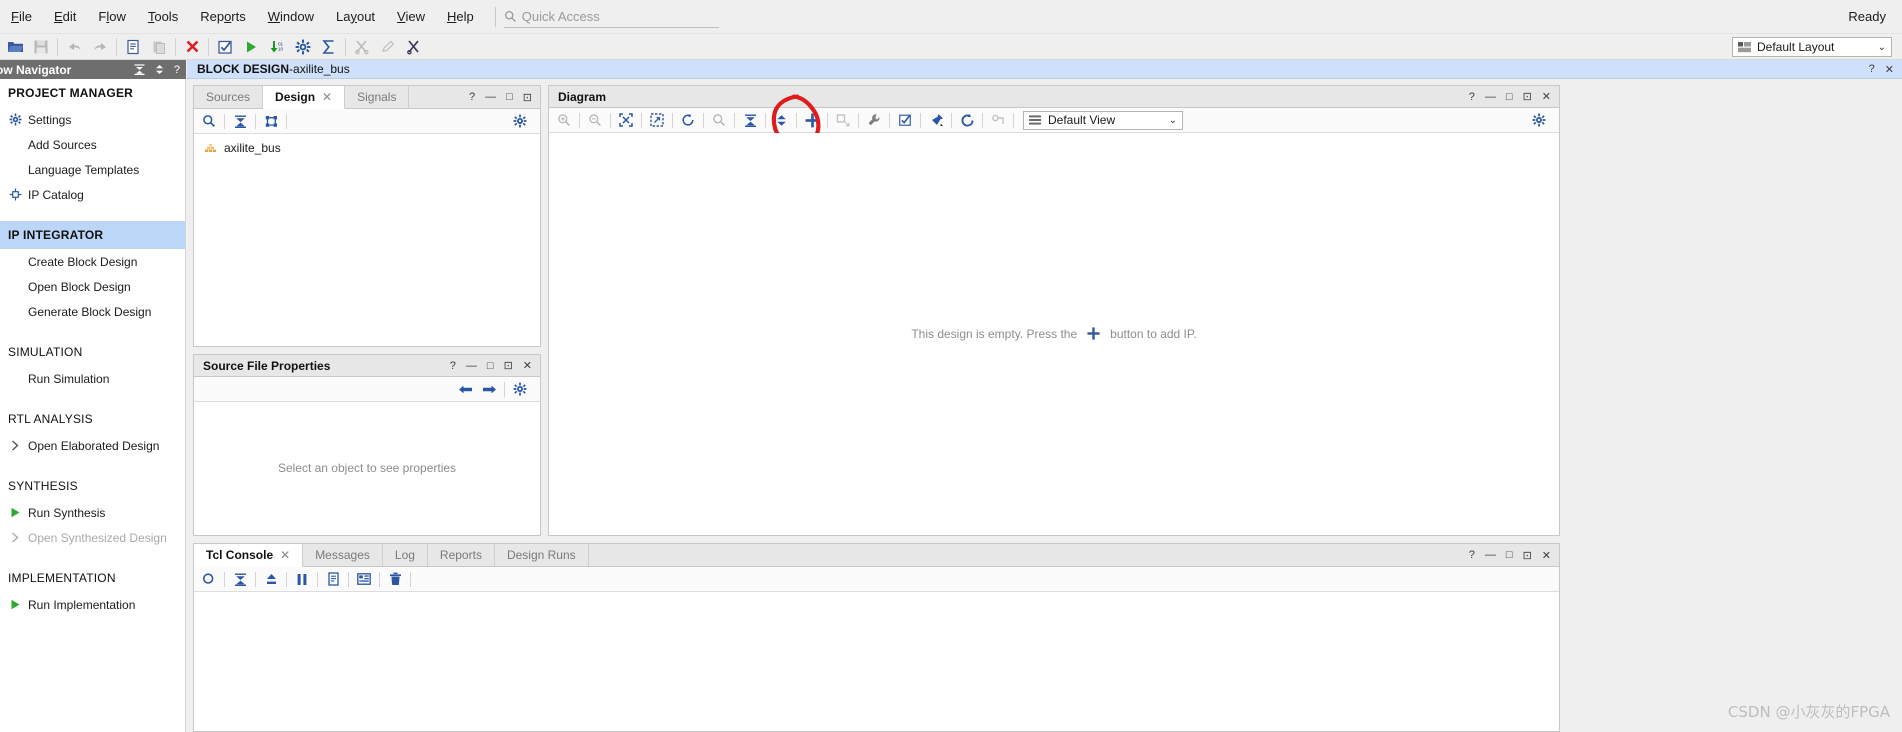  I want to click on tab-sources: Sources, so click(229, 97).